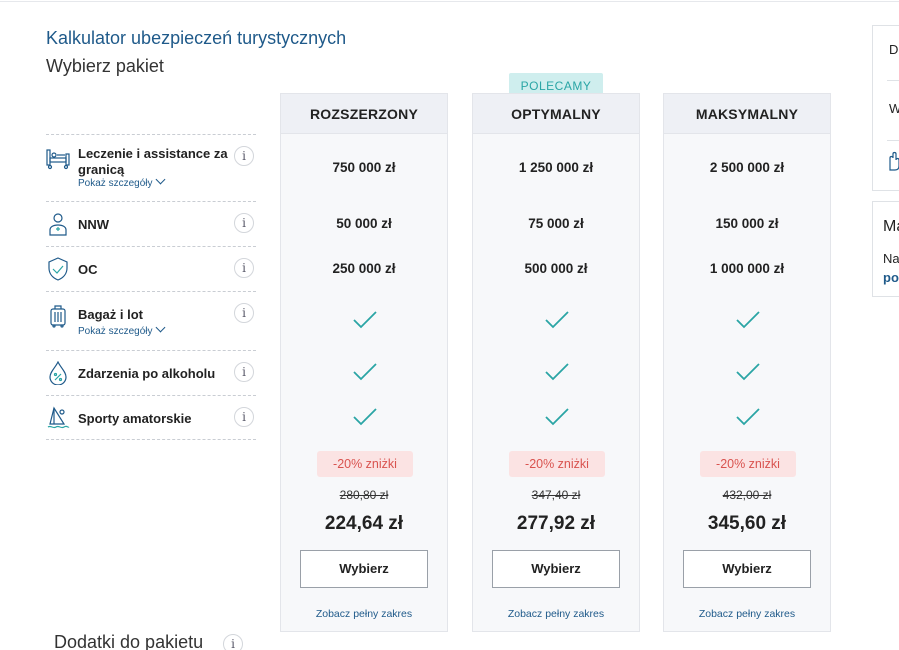  What do you see at coordinates (364, 495) in the screenshot?
I see `old-price: 280,80 zł` at bounding box center [364, 495].